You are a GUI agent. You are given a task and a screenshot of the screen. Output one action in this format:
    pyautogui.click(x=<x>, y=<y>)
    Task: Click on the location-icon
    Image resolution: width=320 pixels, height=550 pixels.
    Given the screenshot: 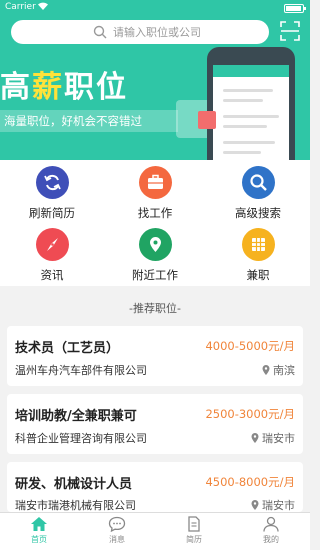 What is the action you would take?
    pyautogui.click(x=155, y=244)
    